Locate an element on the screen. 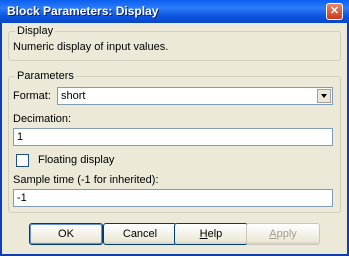  decimation-label: Decimation: is located at coordinates (42, 119).